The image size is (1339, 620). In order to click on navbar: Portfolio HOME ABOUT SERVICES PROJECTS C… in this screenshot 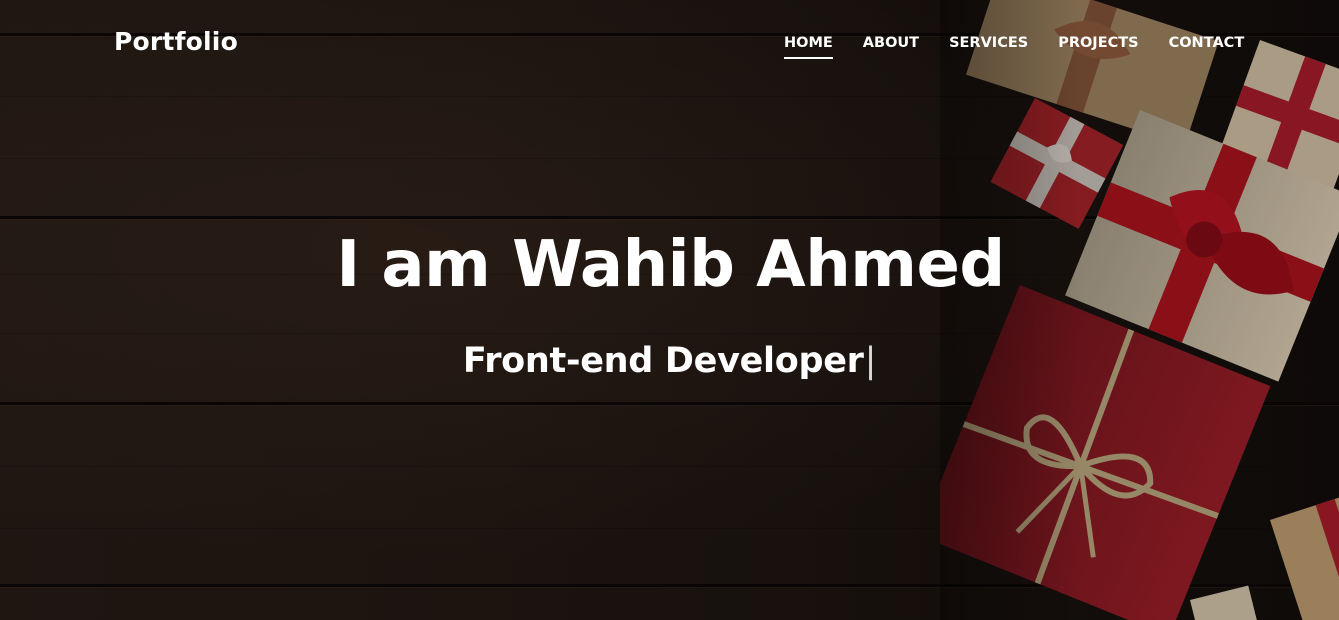, I will do `click(669, 40)`.